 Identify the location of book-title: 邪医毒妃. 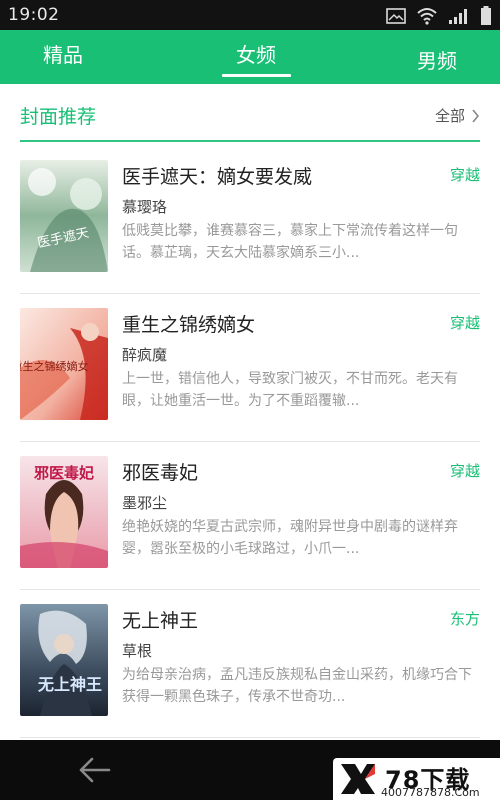
(160, 473).